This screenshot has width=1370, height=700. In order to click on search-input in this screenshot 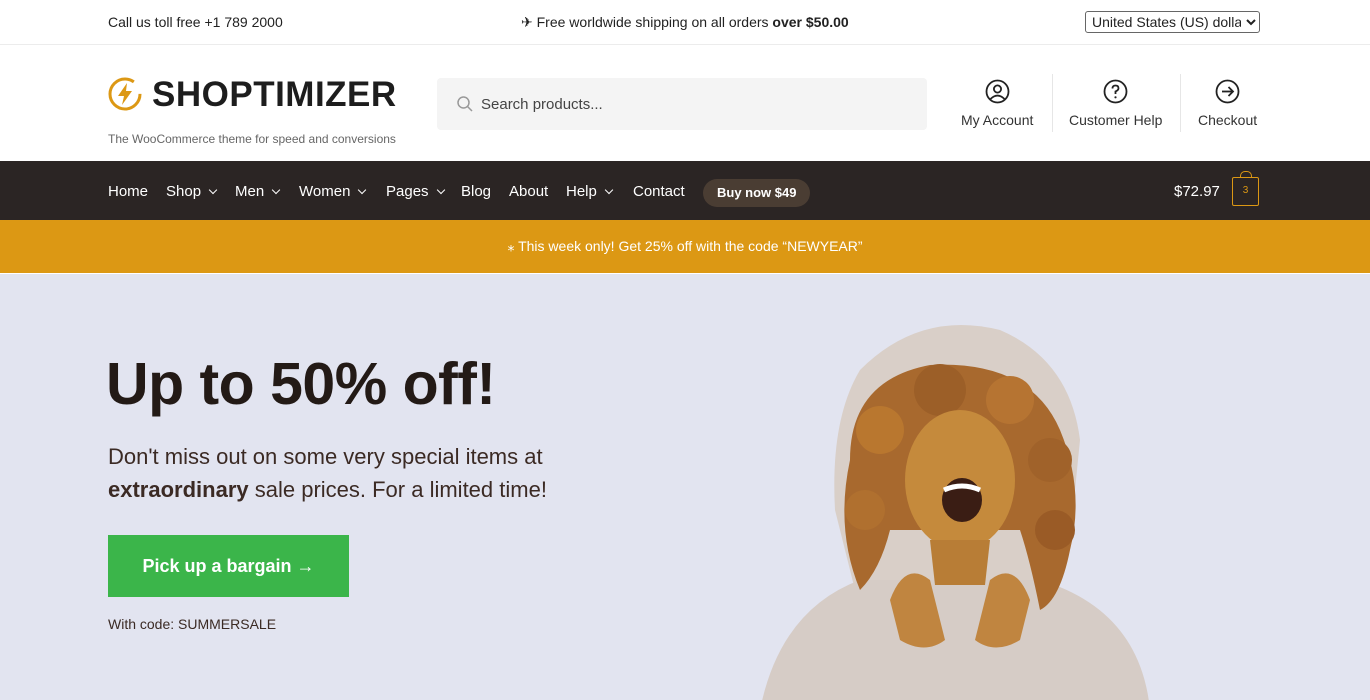, I will do `click(696, 104)`.